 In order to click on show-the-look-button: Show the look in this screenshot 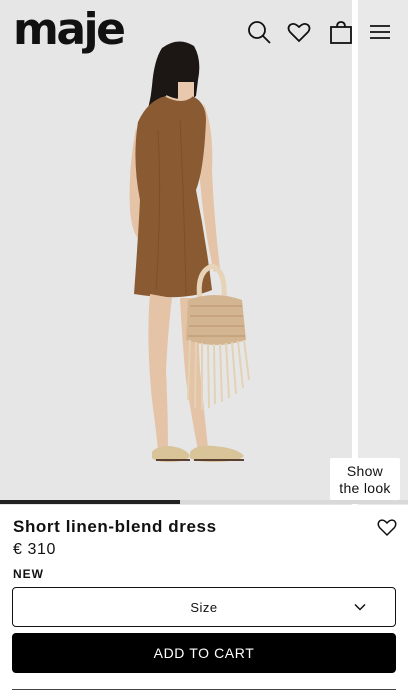, I will do `click(365, 479)`.